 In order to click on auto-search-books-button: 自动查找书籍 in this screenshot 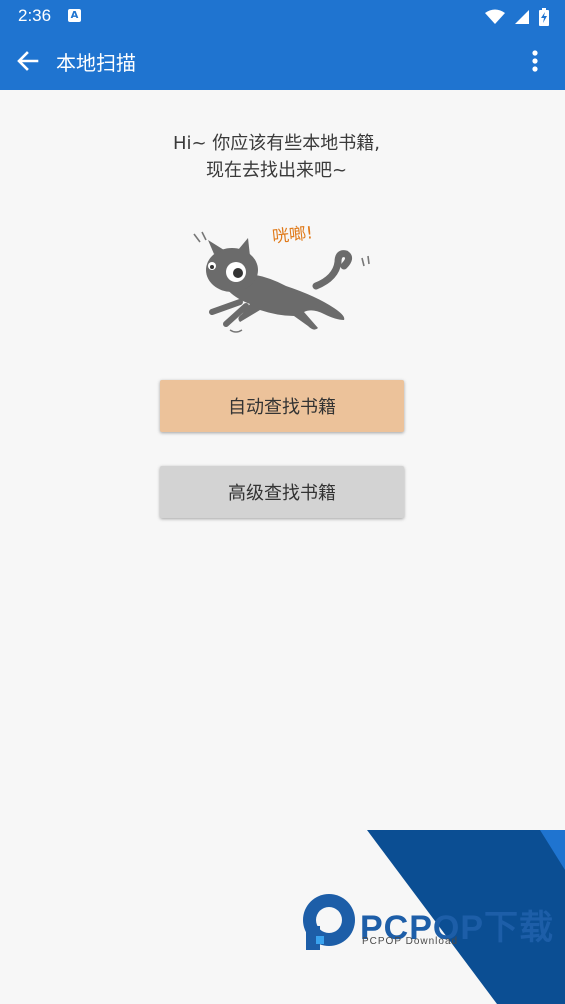, I will do `click(282, 406)`.